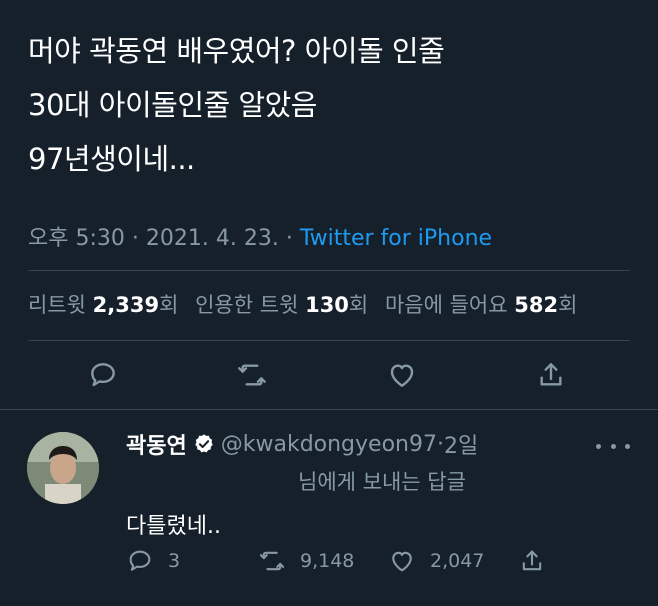 The width and height of the screenshot is (658, 606). I want to click on reply-share-button, so click(539, 561).